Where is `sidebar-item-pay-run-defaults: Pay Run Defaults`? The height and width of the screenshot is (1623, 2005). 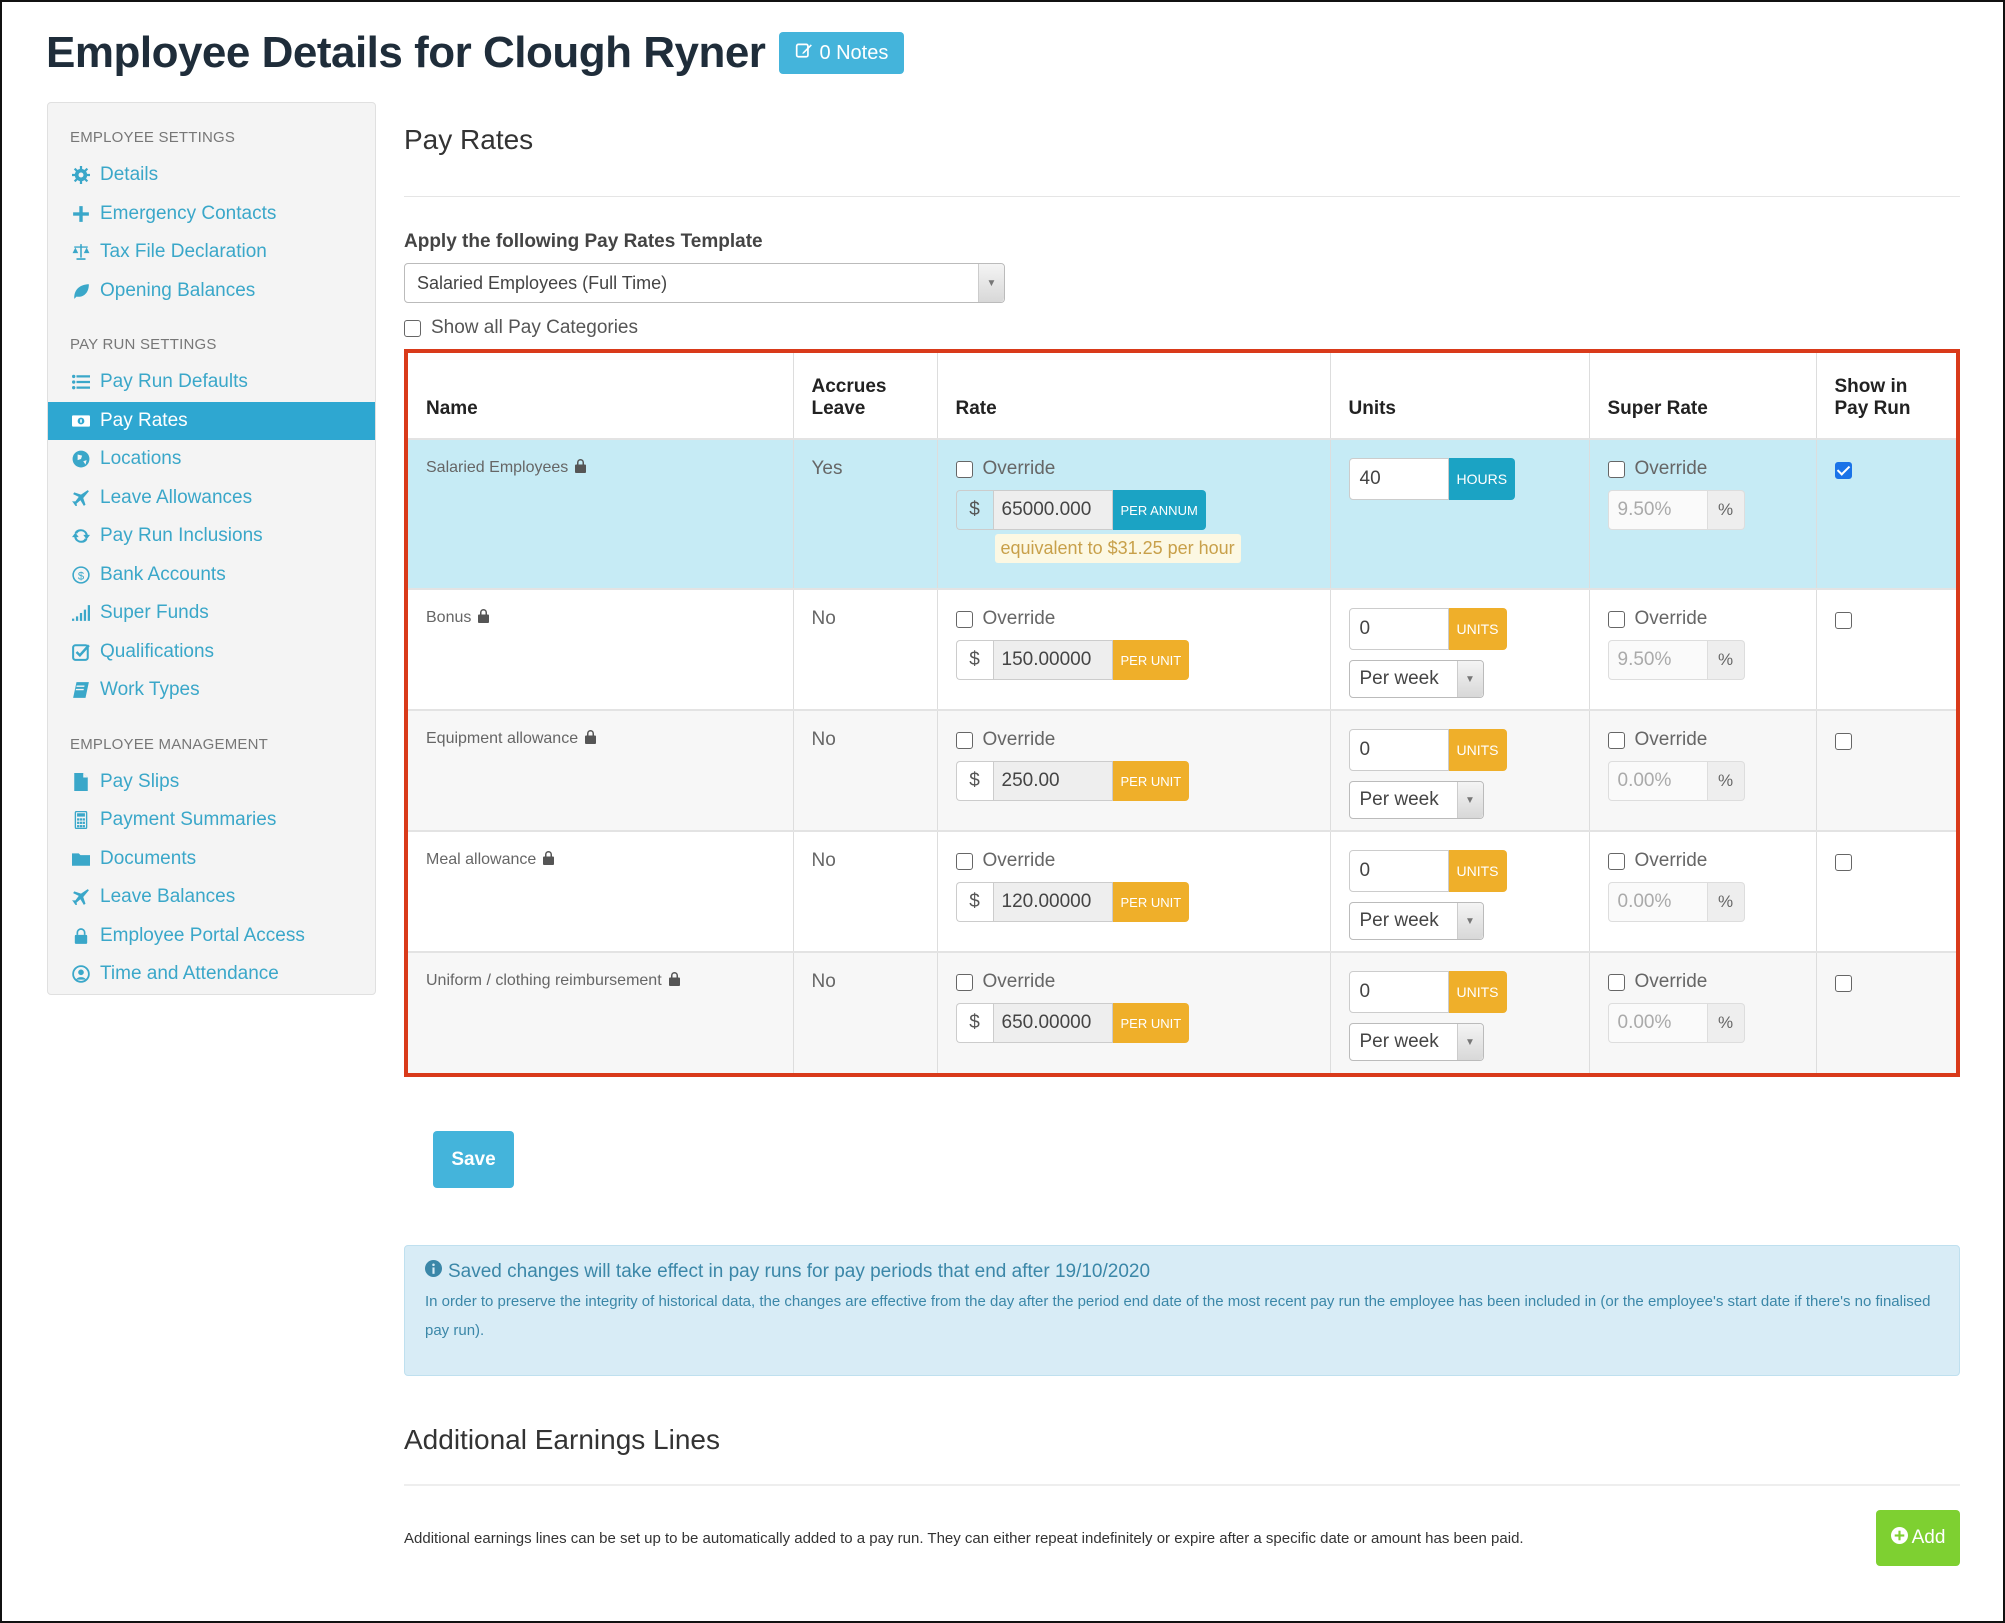
sidebar-item-pay-run-defaults: Pay Run Defaults is located at coordinates (211, 382).